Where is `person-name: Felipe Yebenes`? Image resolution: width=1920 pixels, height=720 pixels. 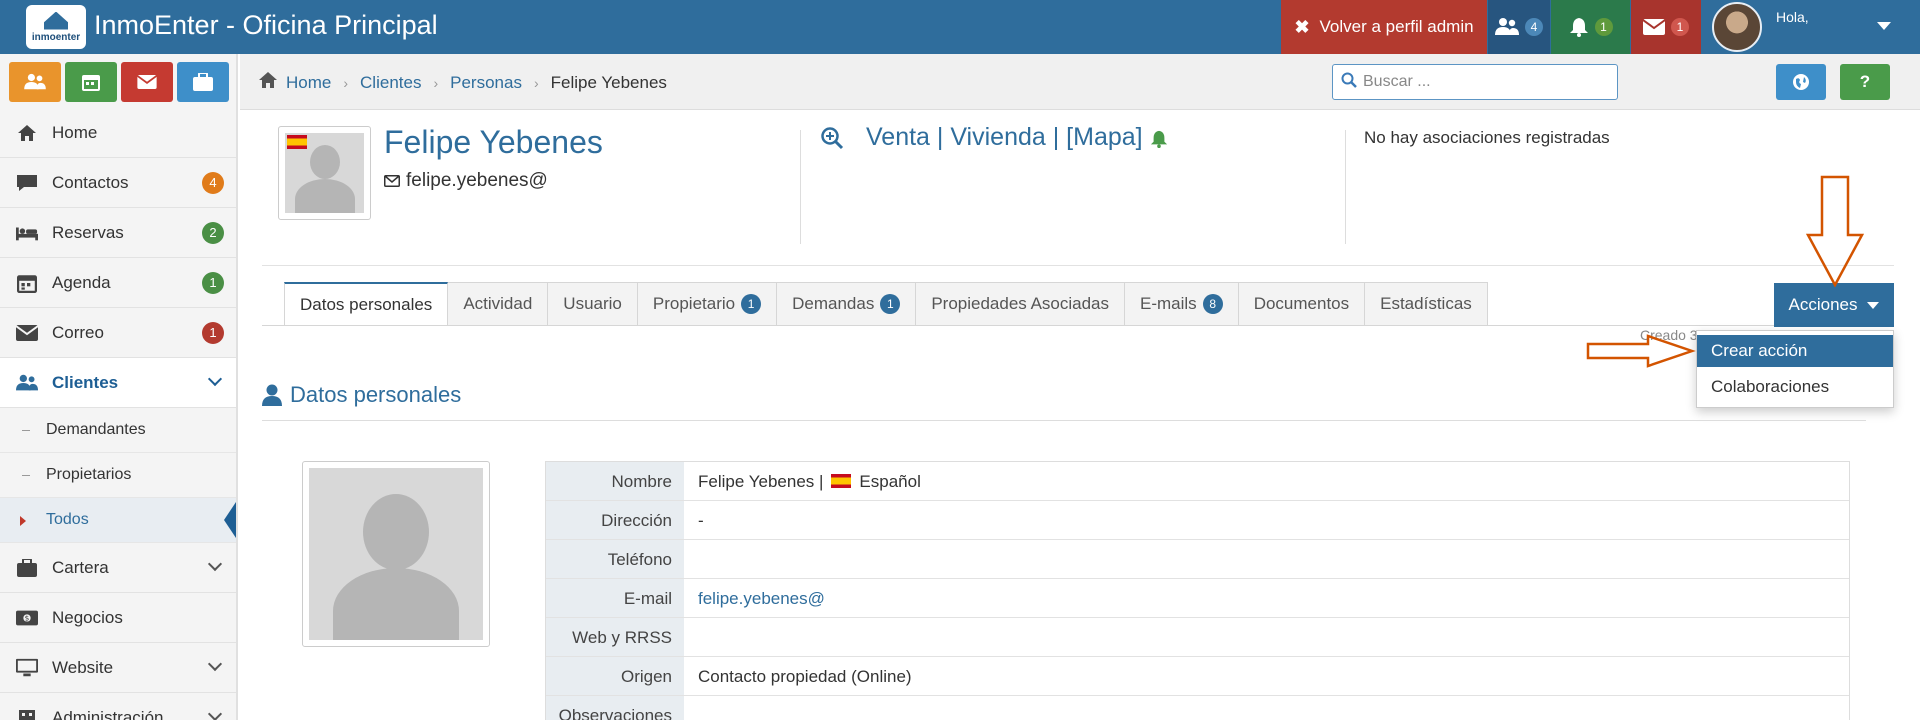
person-name: Felipe Yebenes is located at coordinates (493, 142).